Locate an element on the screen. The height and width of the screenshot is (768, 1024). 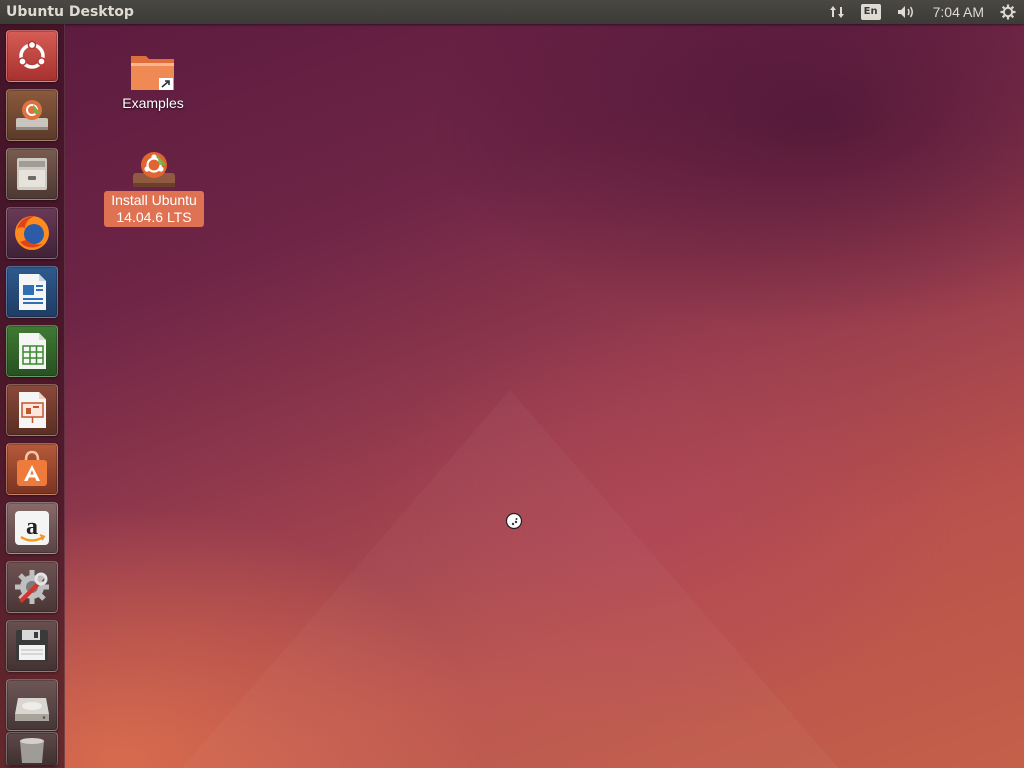
settings-gear-icon is located at coordinates (1008, 12).